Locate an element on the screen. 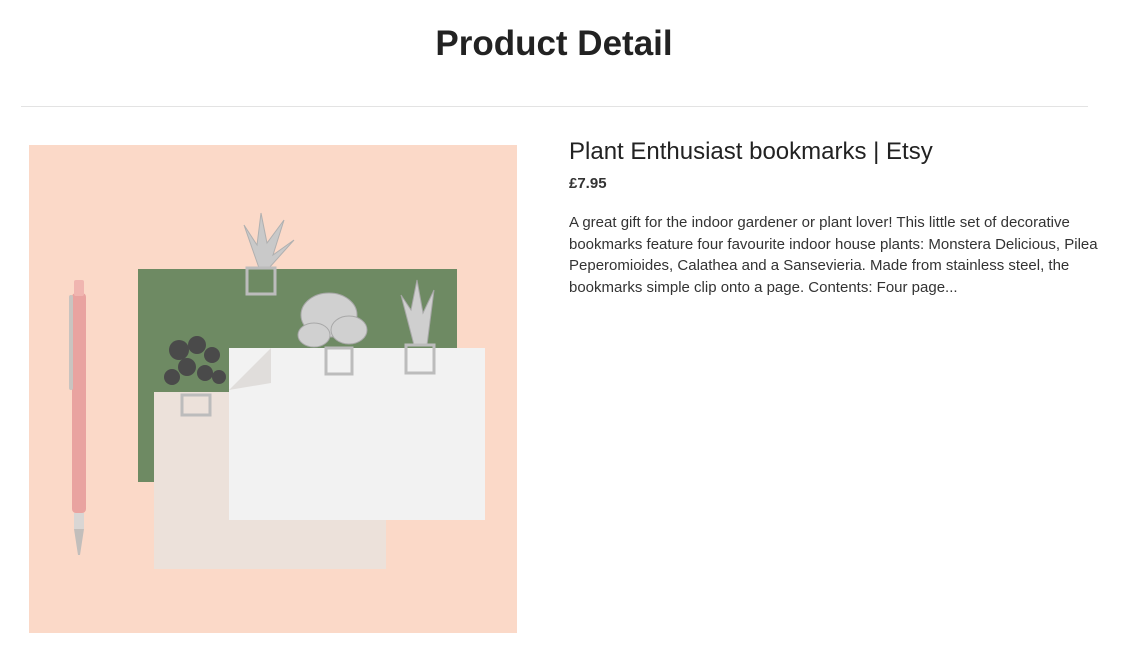  product-price: £7.95 is located at coordinates (588, 183).